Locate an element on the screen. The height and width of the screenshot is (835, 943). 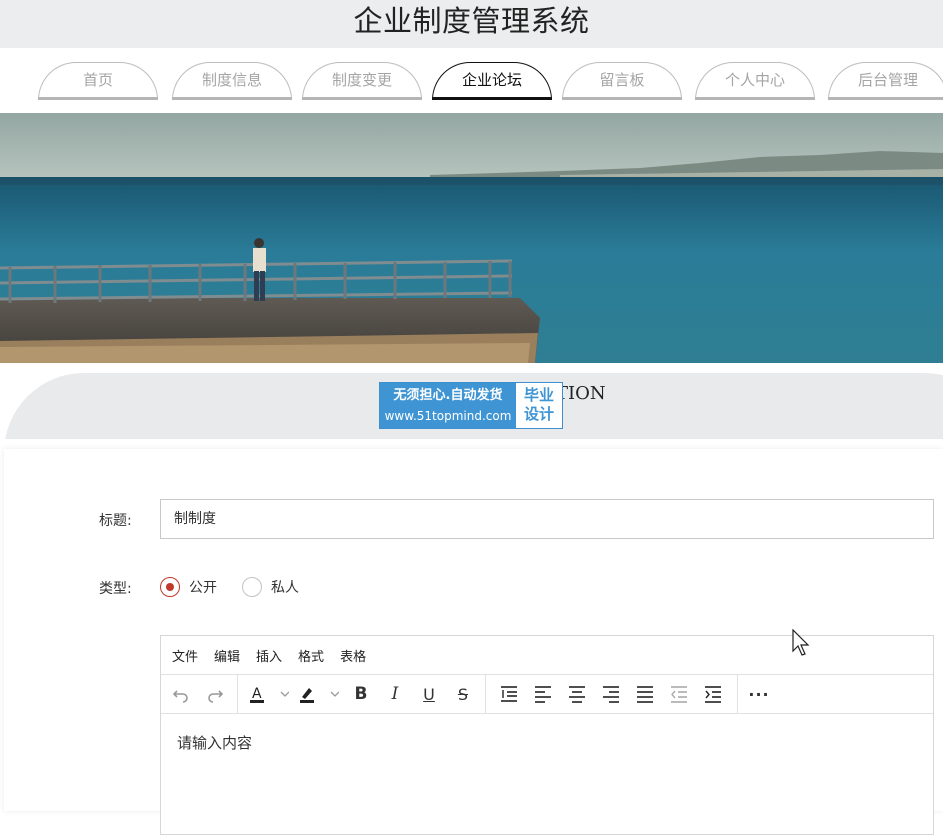
editor-content-area: 请输入内容 is located at coordinates (547, 742).